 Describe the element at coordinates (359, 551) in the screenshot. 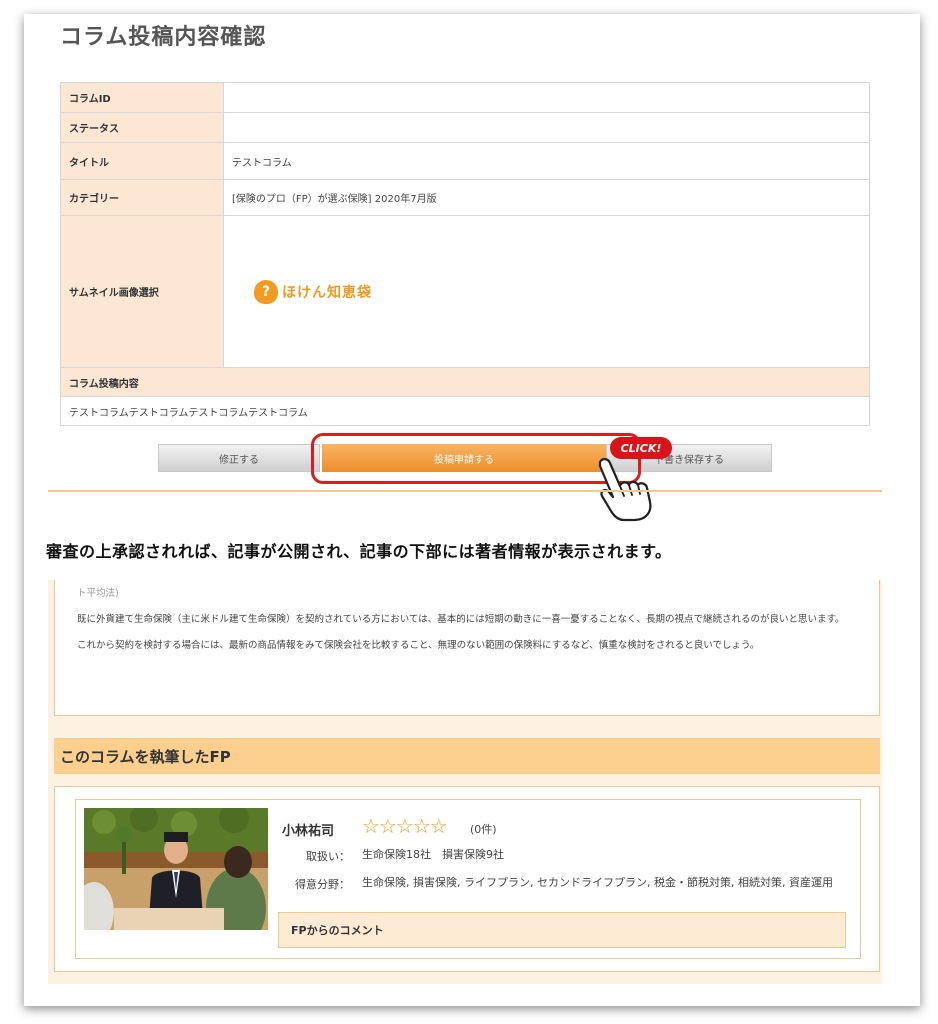

I see `caption-text: 審査の上承認されれば、記事が公開され、記事の下部には著者情報が表示されます。` at that location.